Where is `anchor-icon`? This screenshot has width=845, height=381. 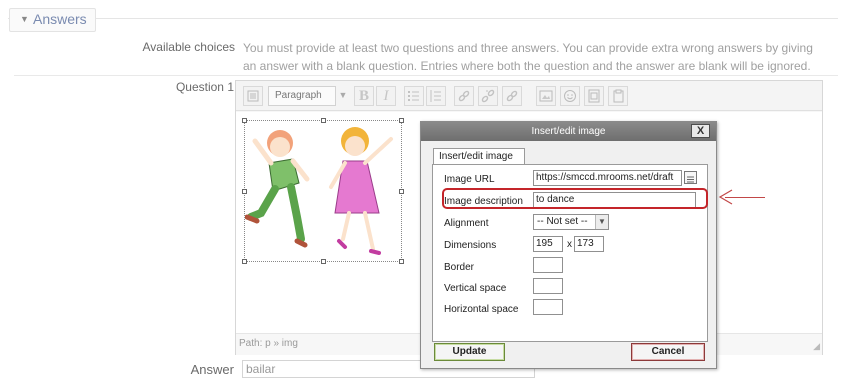
anchor-icon is located at coordinates (512, 96).